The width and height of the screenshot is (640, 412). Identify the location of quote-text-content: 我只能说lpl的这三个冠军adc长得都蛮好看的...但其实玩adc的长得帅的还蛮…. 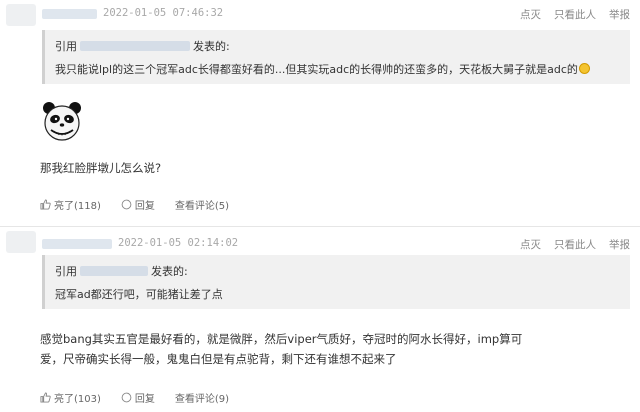
(316, 69).